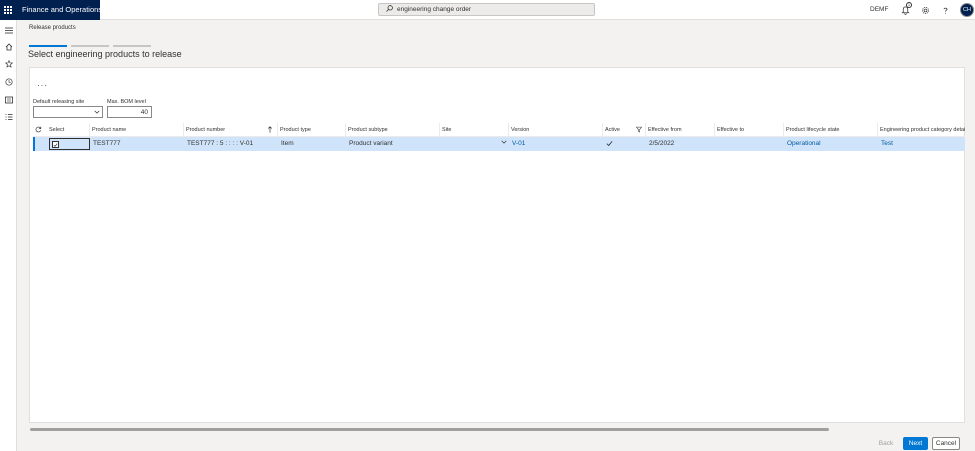 The image size is (975, 451). Describe the element at coordinates (8, 81) in the screenshot. I see `clock-icon` at that location.